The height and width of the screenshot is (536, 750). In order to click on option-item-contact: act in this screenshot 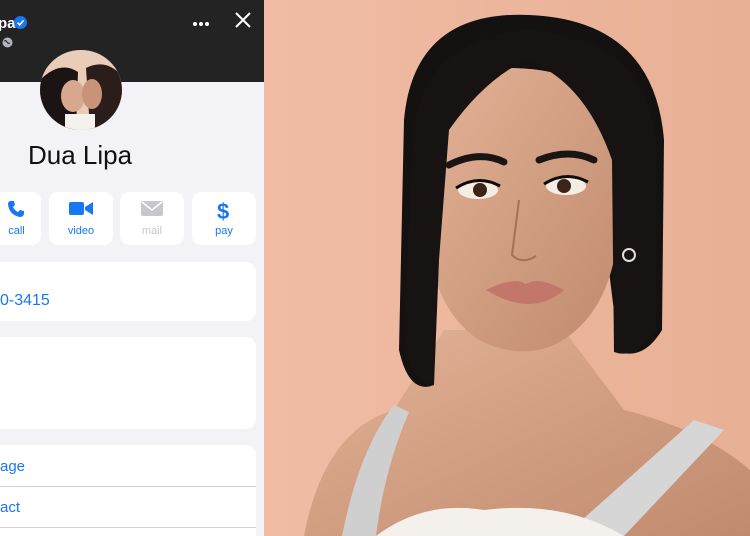, I will do `click(10, 507)`.